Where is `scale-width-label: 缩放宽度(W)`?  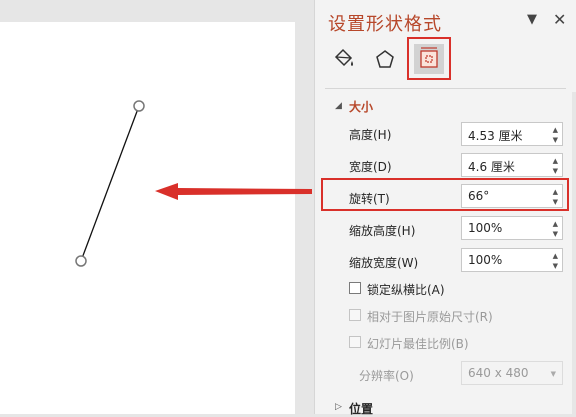
scale-width-label: 缩放宽度(W) is located at coordinates (384, 263).